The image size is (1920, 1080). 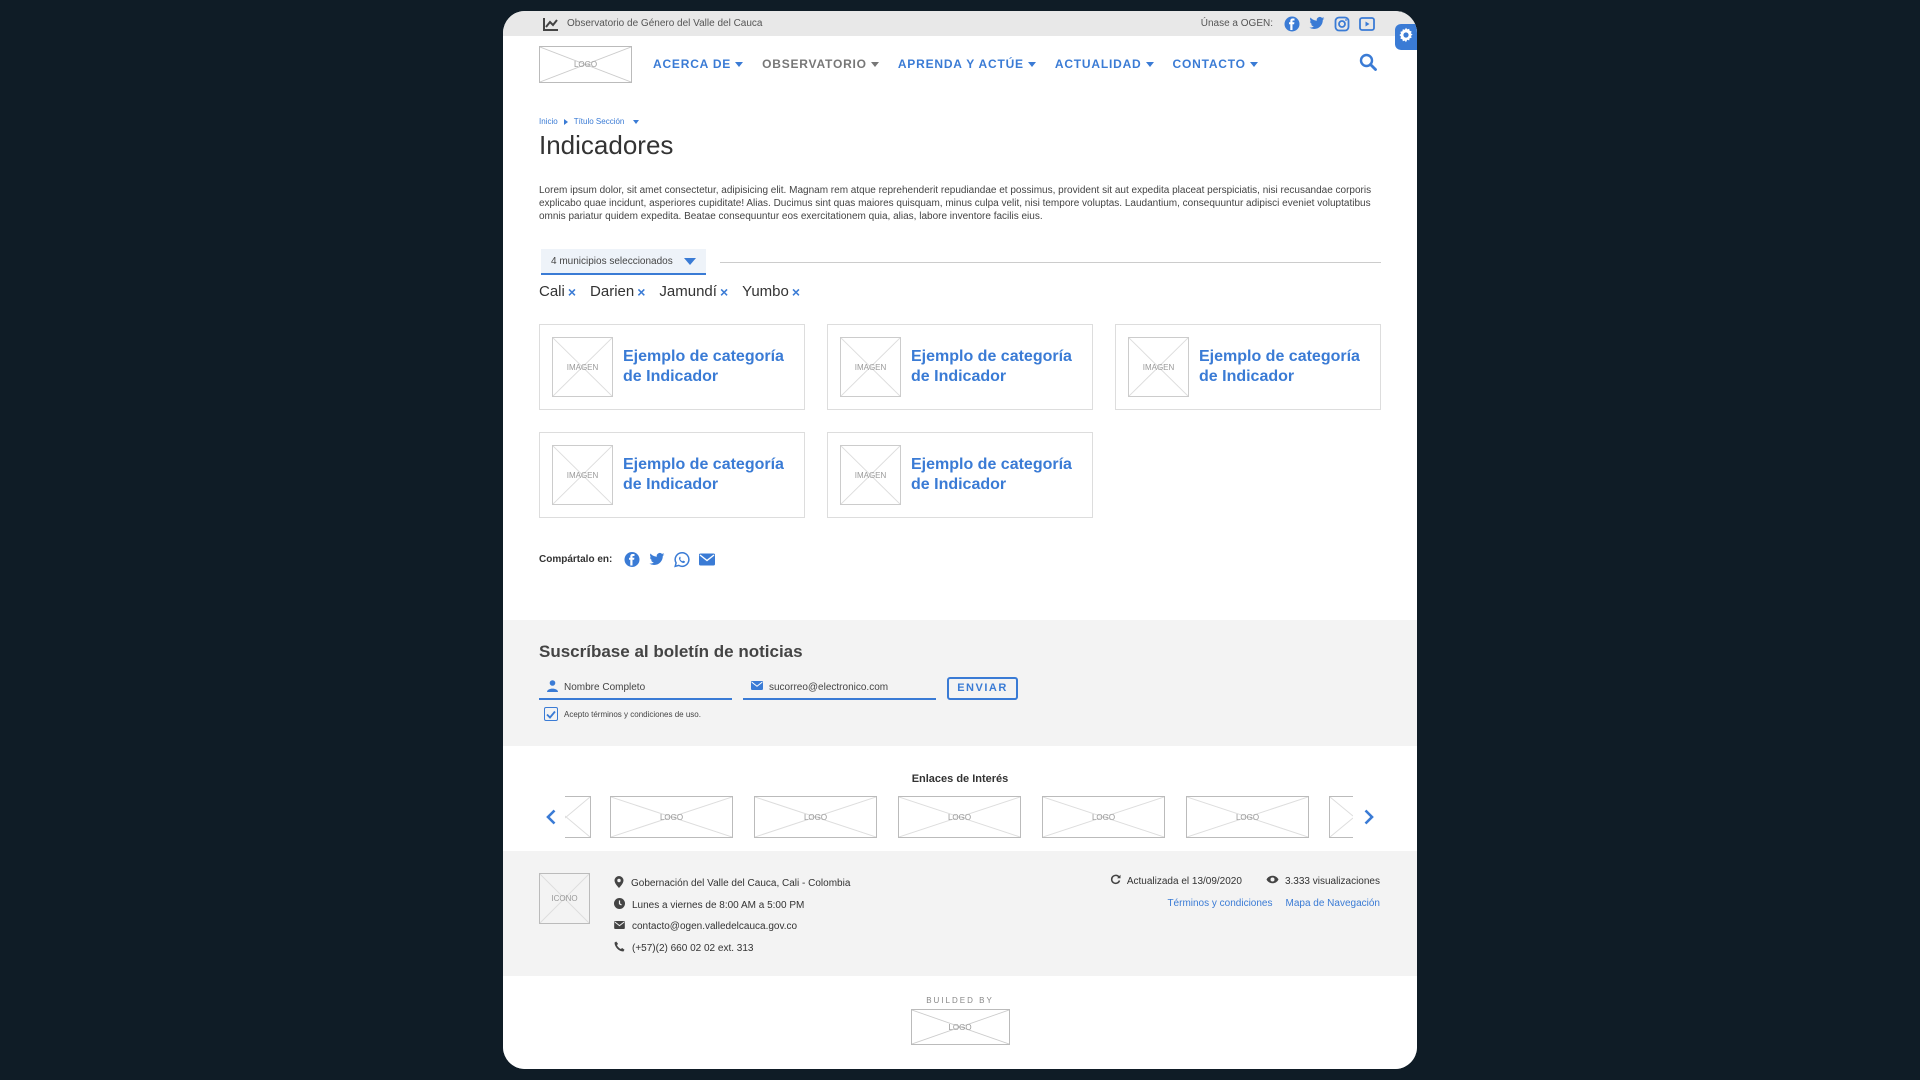 I want to click on map-pin-icon, so click(x=619, y=883).